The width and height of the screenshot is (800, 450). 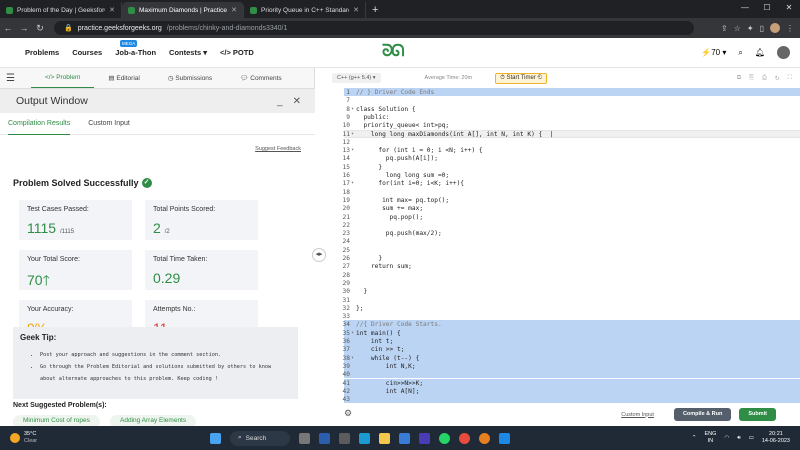 What do you see at coordinates (775, 28) in the screenshot?
I see `profile-avatar` at bounding box center [775, 28].